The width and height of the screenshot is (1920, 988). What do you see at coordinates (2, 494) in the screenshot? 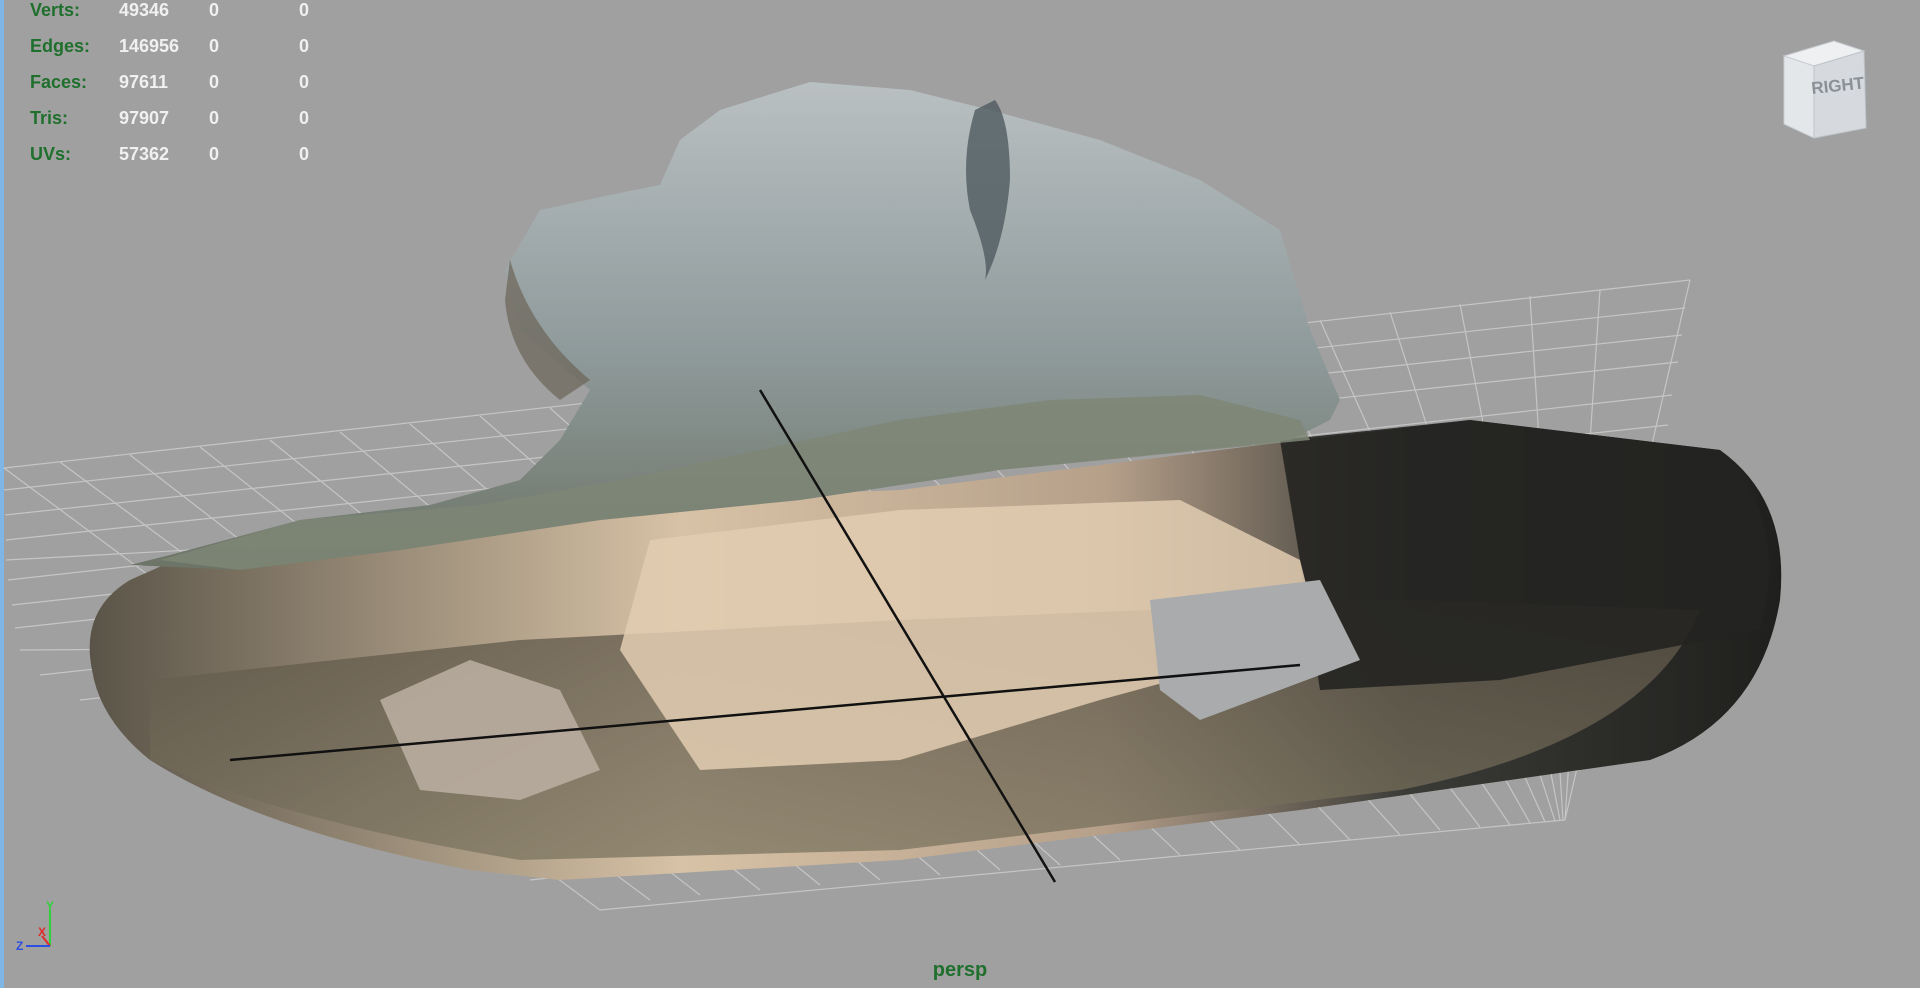
I see `viewport-border` at bounding box center [2, 494].